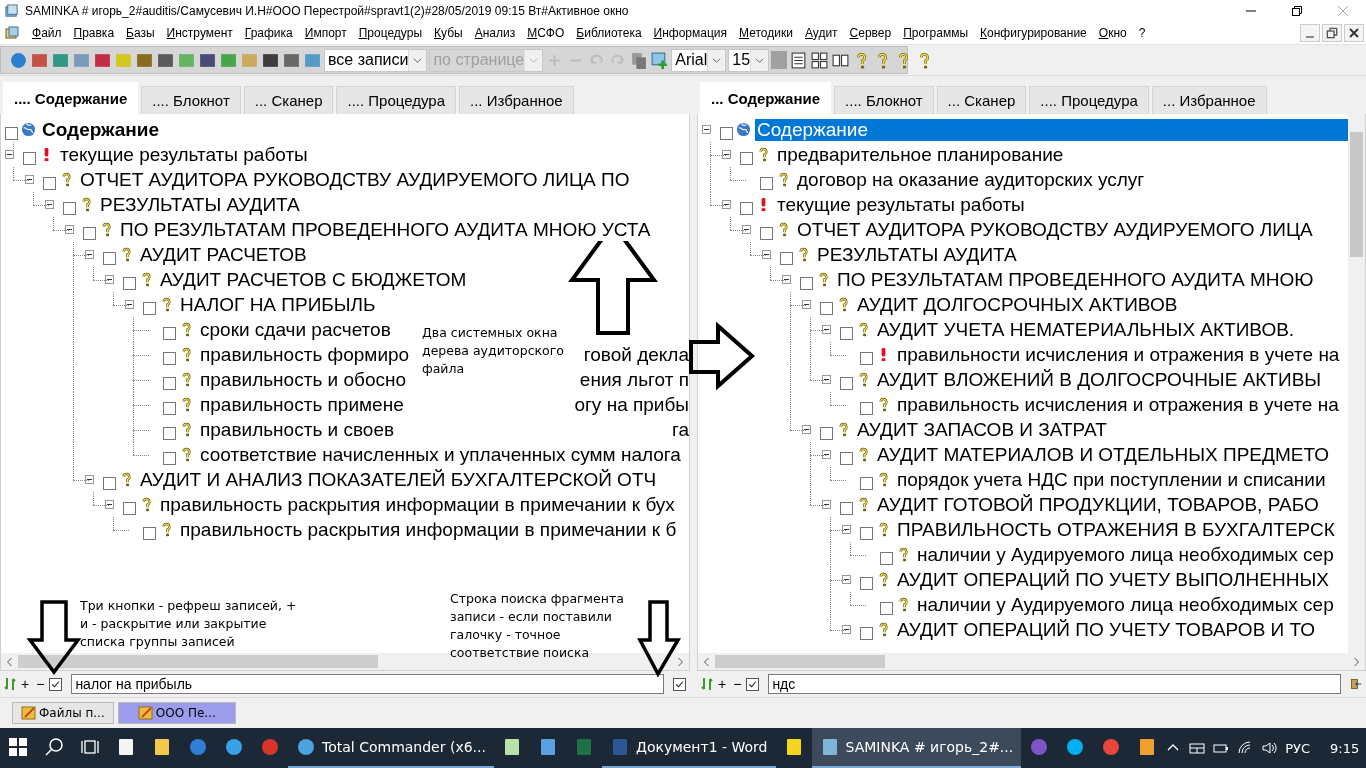 The width and height of the screenshot is (1366, 768). Describe the element at coordinates (417, 504) in the screenshot. I see `tree-item: правильность раскрытия информации в примечании к бух` at that location.